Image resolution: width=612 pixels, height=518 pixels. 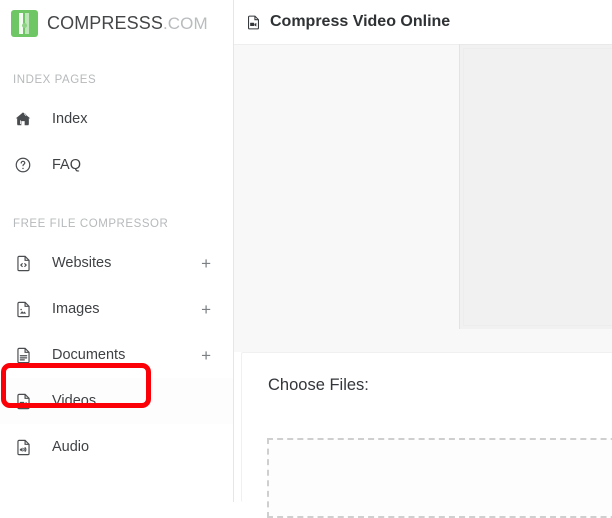 What do you see at coordinates (89, 355) in the screenshot?
I see `sidebar-item-label: Documents` at bounding box center [89, 355].